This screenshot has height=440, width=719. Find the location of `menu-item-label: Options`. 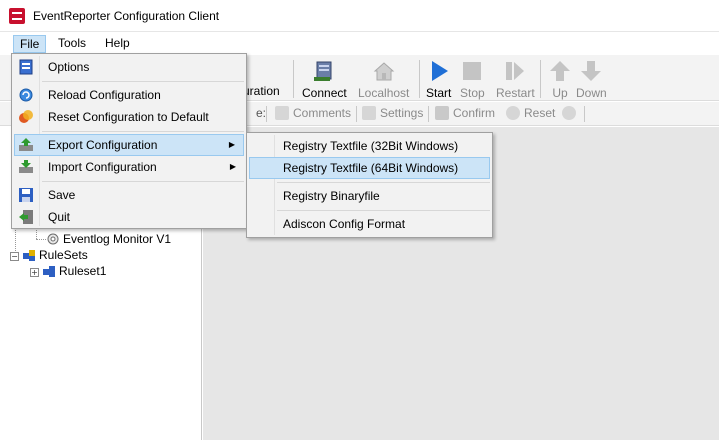

menu-item-label: Options is located at coordinates (69, 67).